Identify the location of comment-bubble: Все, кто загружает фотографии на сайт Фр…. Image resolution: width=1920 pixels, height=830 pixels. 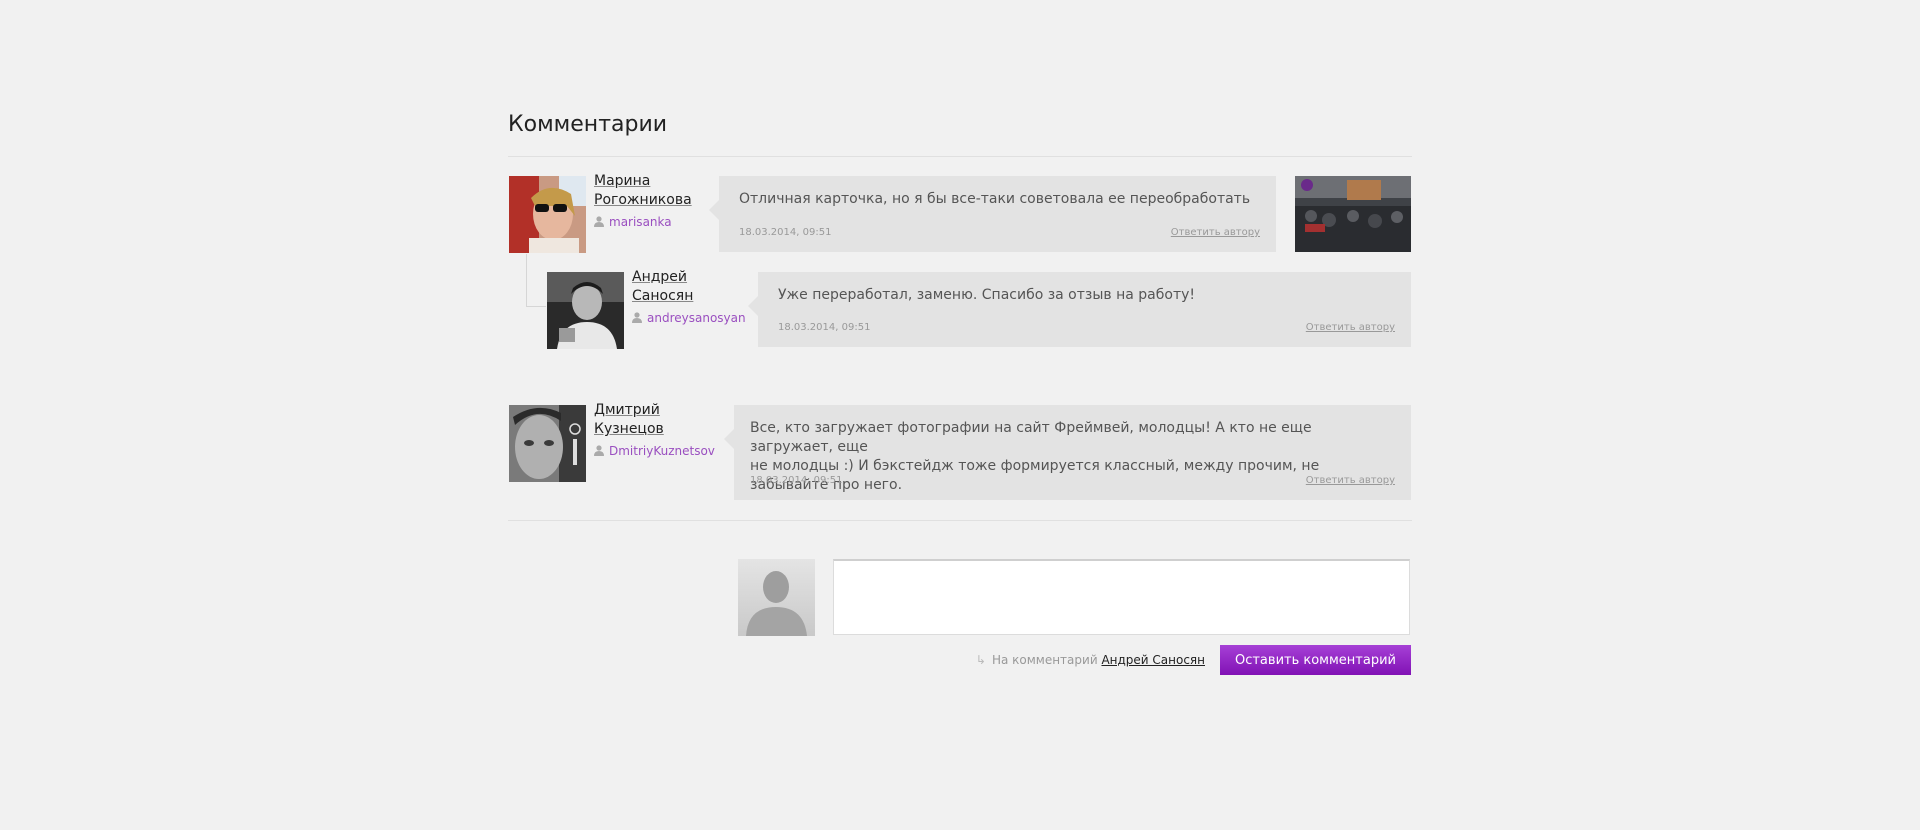
(1067, 452).